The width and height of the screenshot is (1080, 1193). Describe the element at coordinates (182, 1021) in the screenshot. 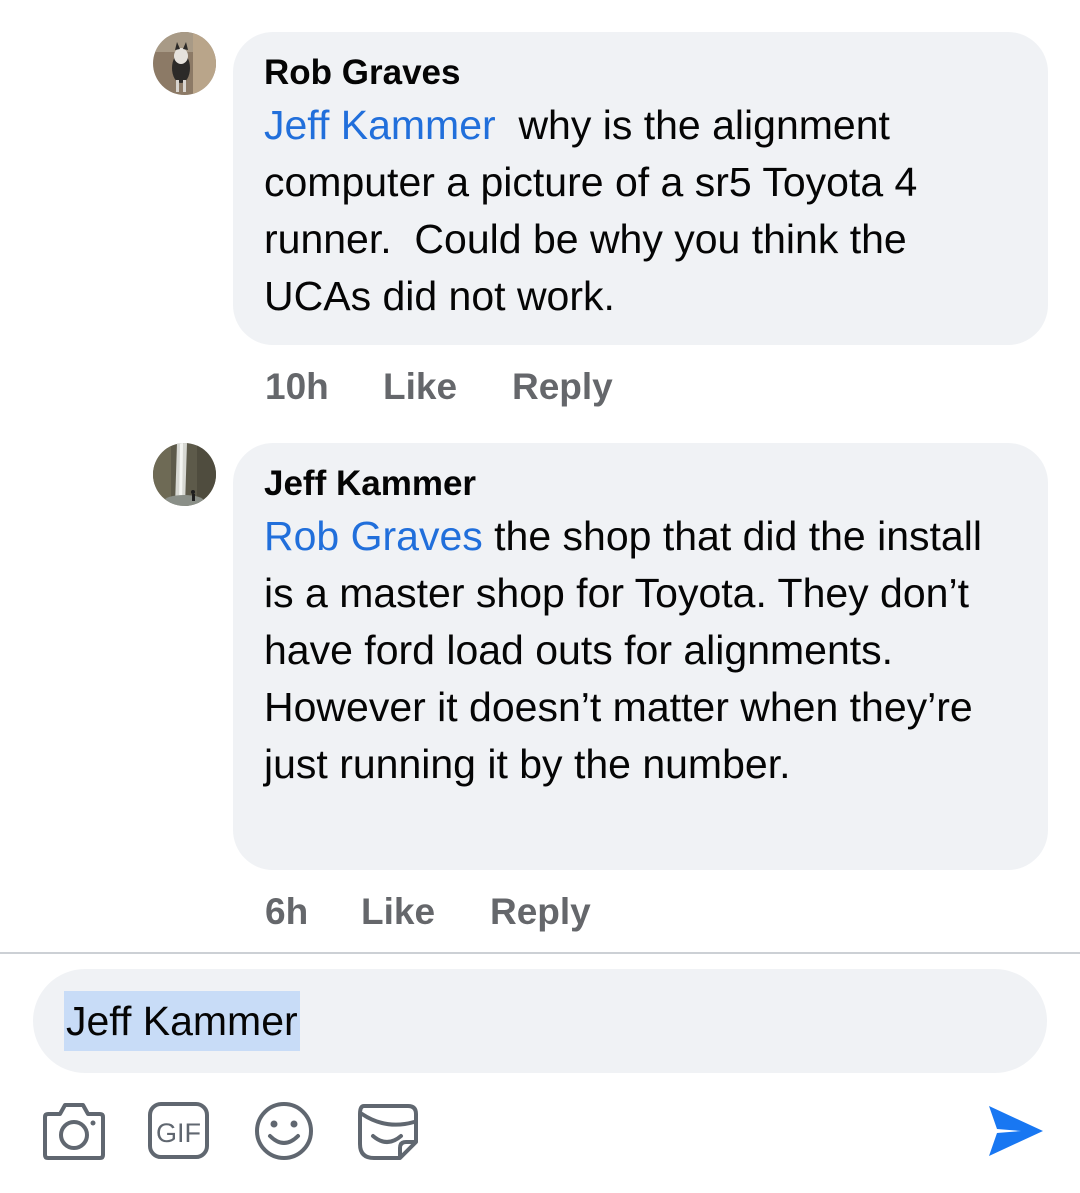

I see `comment-input-text: Jeff Kammer` at that location.